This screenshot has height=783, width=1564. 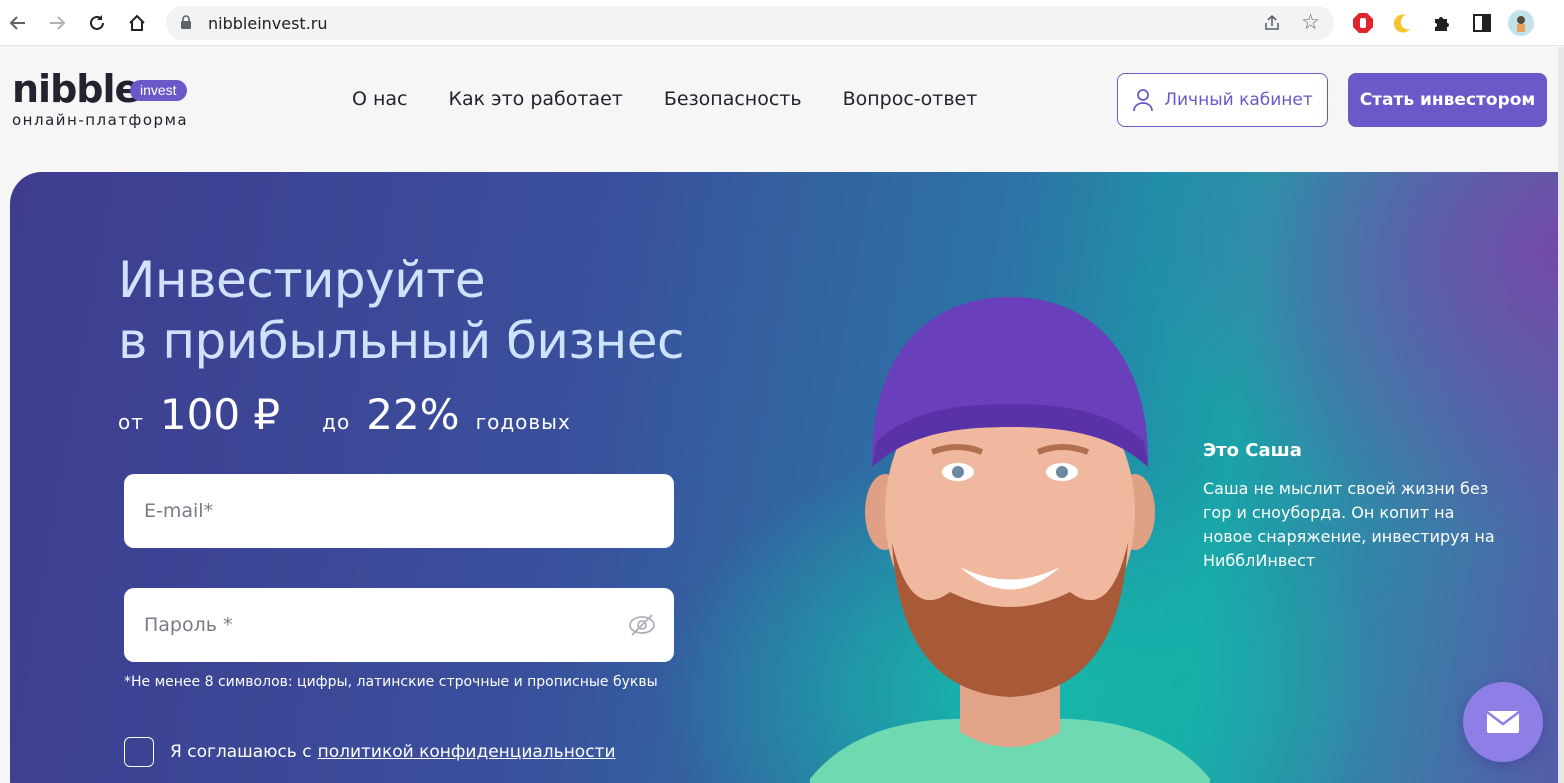 What do you see at coordinates (302, 280) in the screenshot?
I see `hero-title-line1: Инвестируйте` at bounding box center [302, 280].